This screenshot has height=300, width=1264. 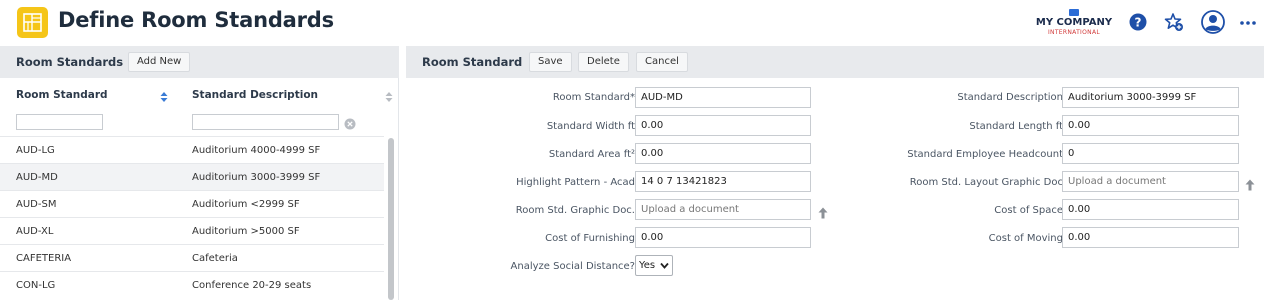 What do you see at coordinates (37, 177) in the screenshot?
I see `room-standard-cell: AUD-MD` at bounding box center [37, 177].